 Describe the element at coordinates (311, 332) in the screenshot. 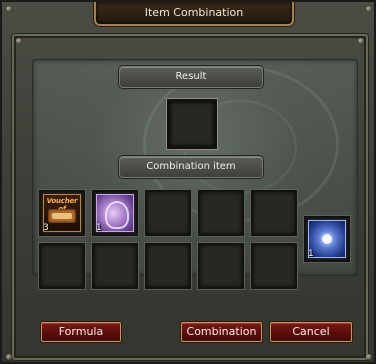

I see `cancel-button: Cancel` at that location.